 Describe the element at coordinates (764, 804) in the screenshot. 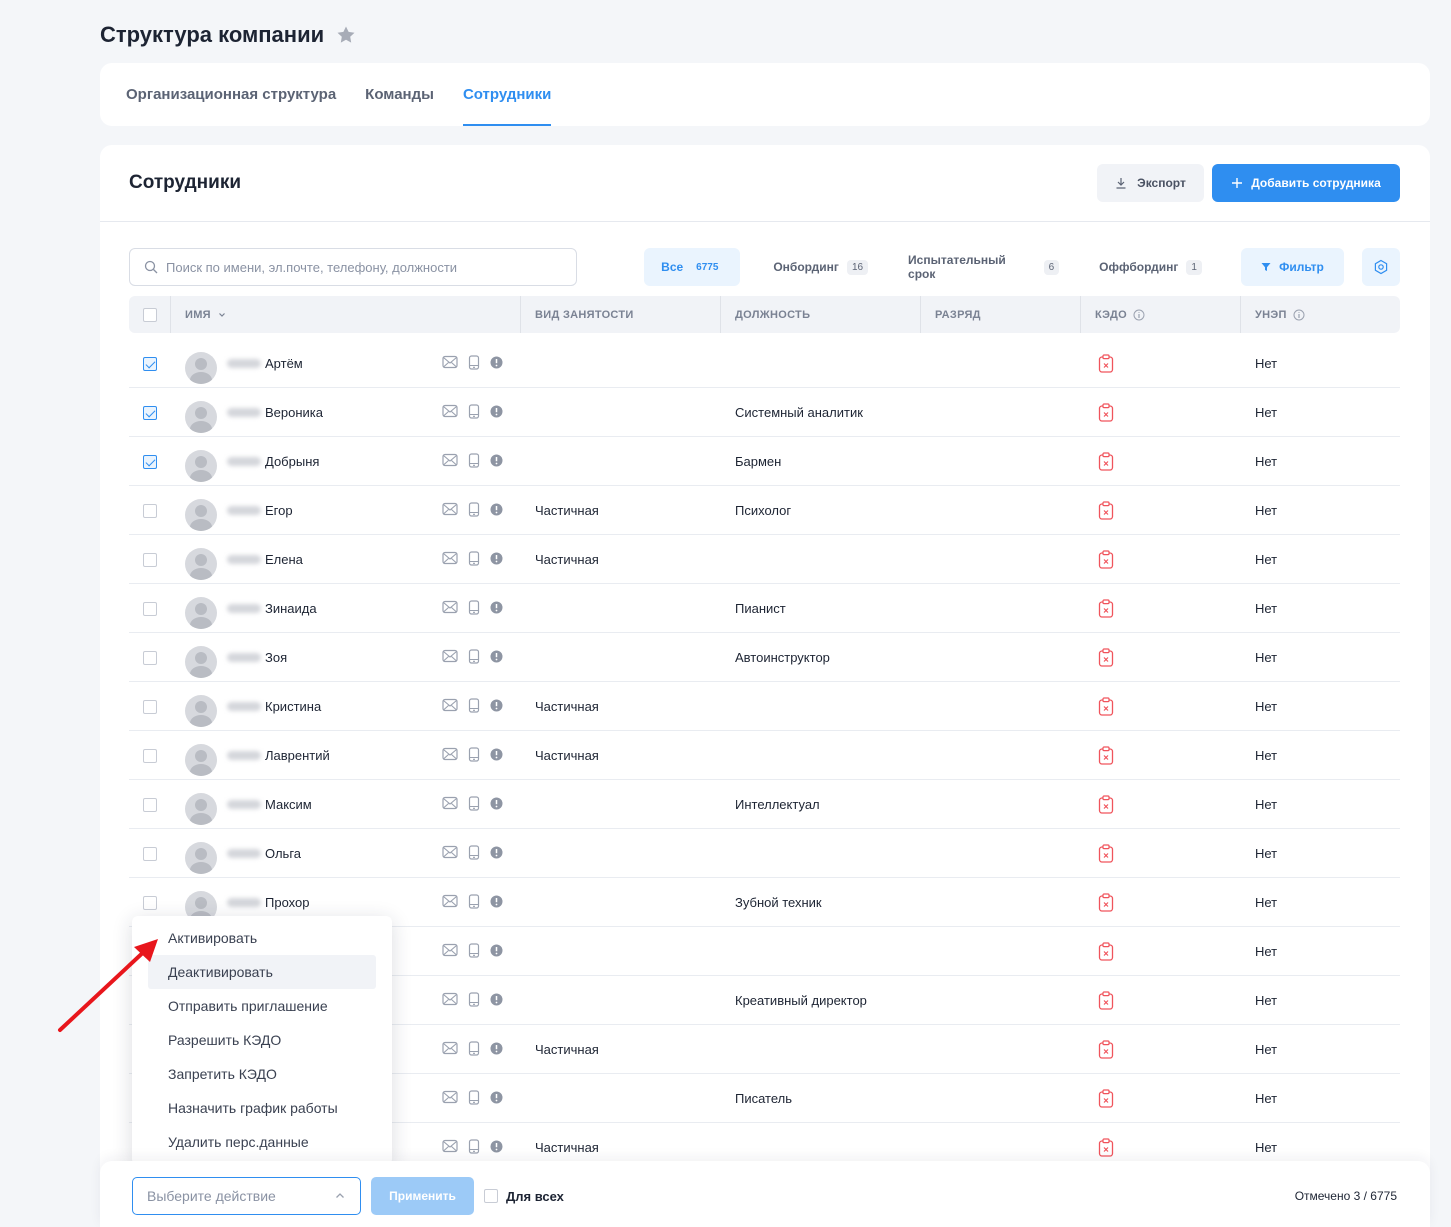

I see `table-row: Максим Интеллектуал Нет` at that location.